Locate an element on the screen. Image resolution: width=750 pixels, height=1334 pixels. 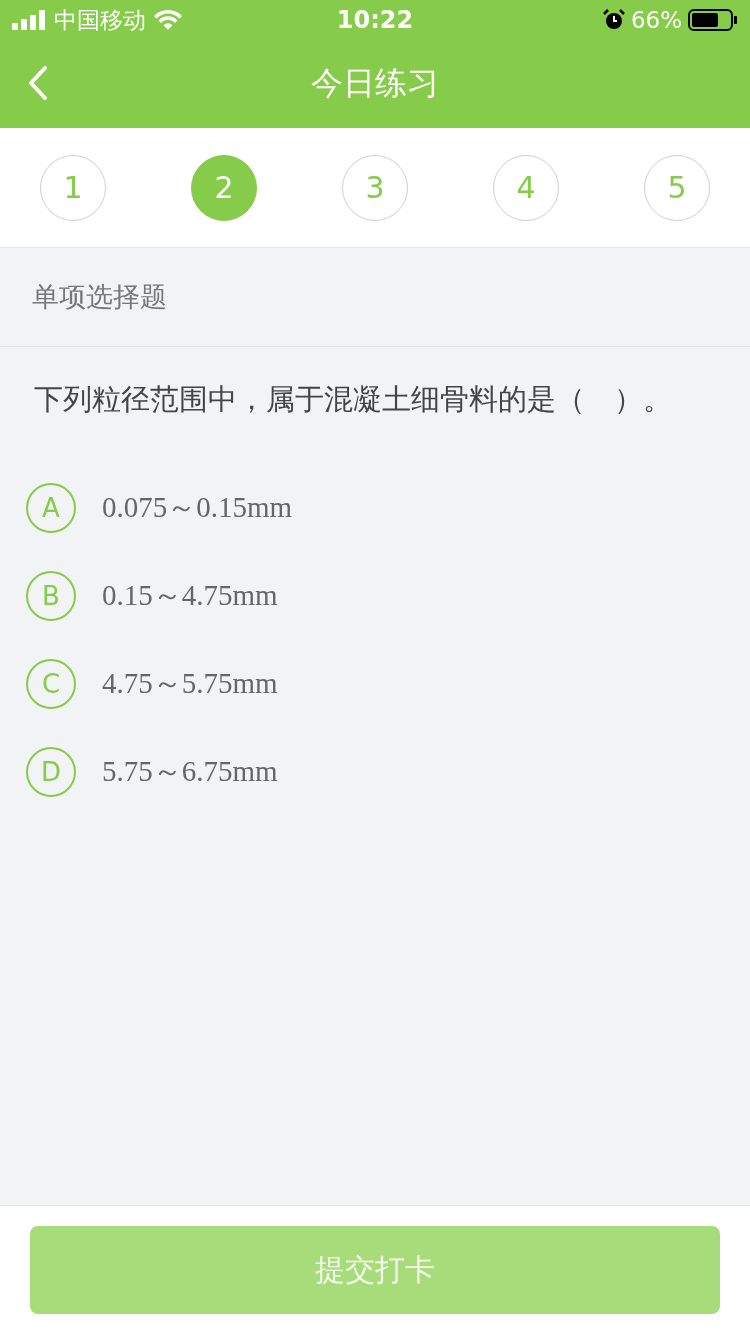
question-type-label: 单项选择题 is located at coordinates (99, 297).